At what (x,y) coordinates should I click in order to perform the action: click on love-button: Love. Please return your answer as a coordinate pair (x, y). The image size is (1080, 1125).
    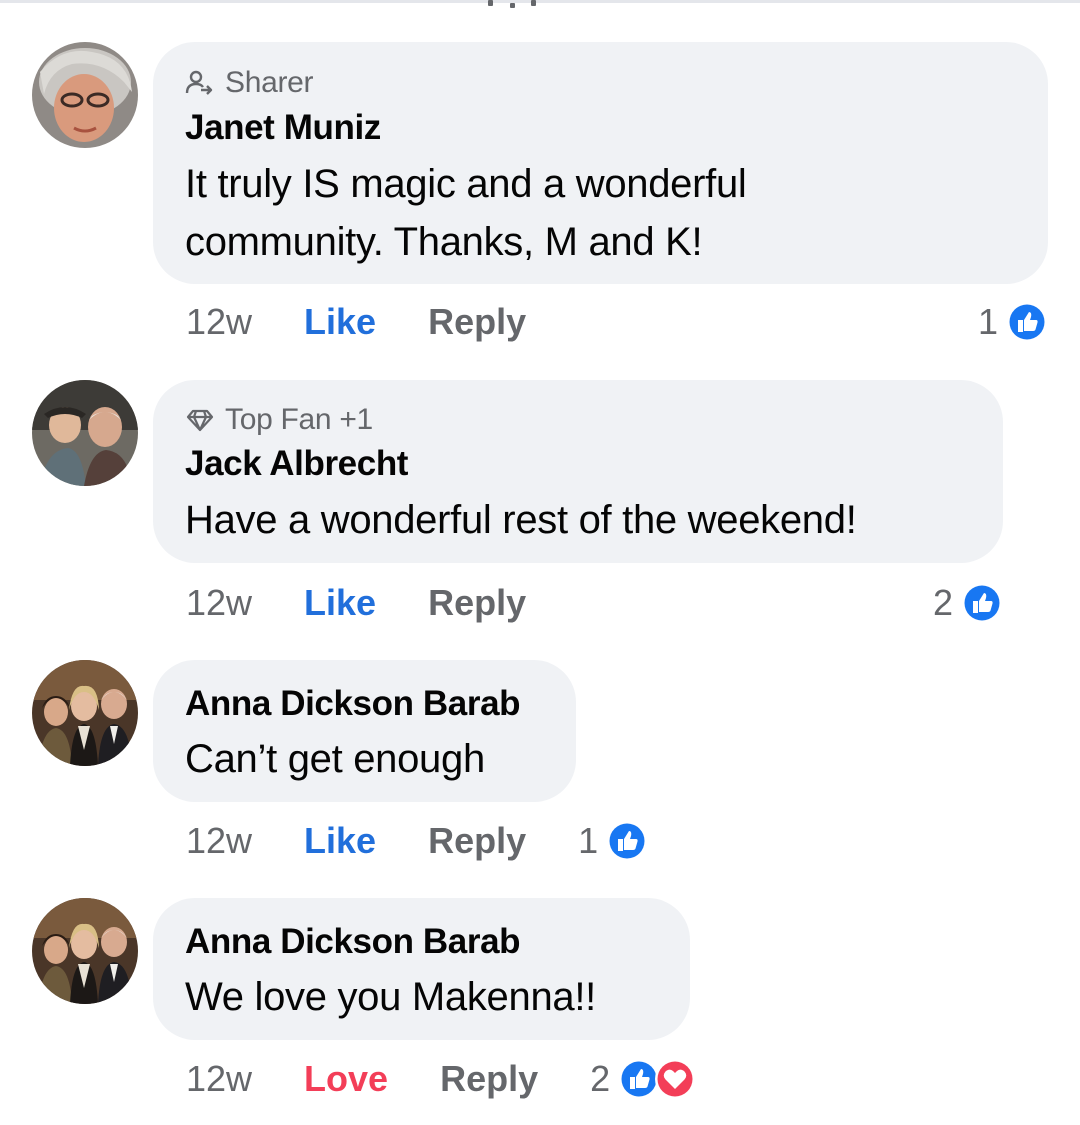
    Looking at the image, I should click on (346, 1079).